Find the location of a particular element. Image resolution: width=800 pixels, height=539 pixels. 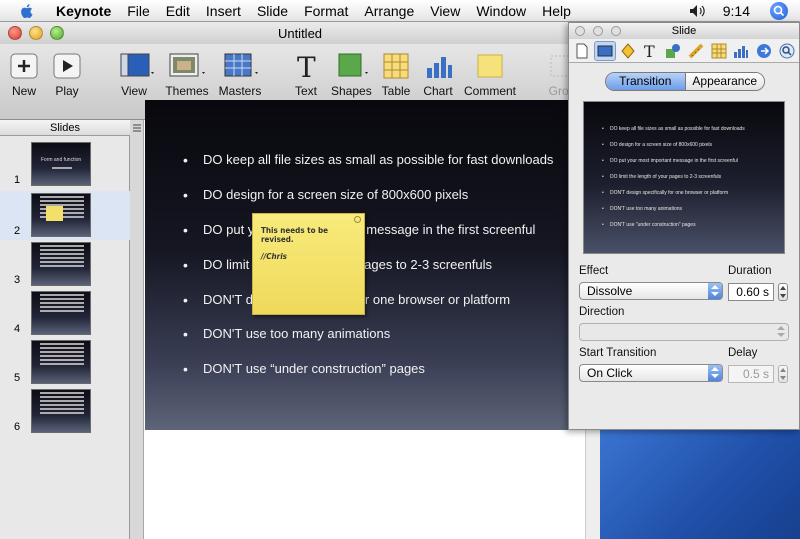

menu-clock: 9:14 is located at coordinates (736, 11).